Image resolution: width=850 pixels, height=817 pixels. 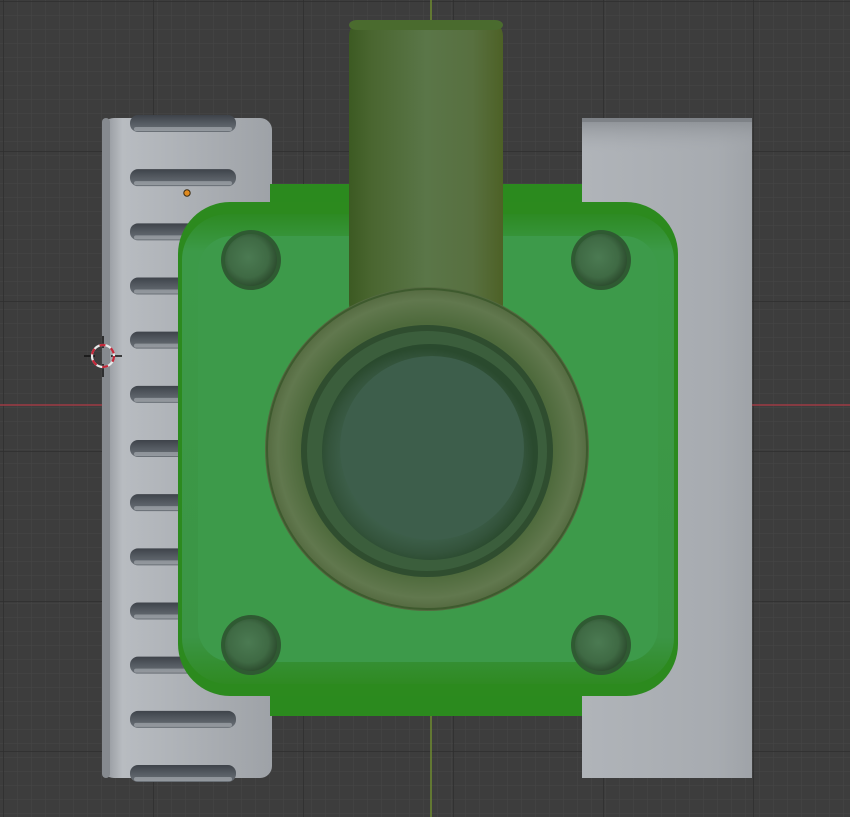 I want to click on screw-top-left, so click(x=251, y=260).